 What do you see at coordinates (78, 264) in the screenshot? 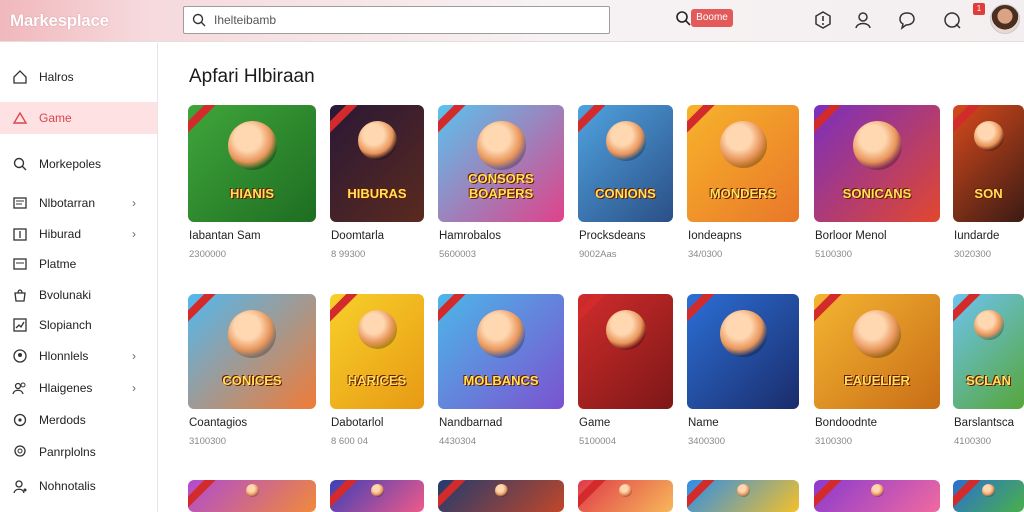
I see `sidebar-item: Platme` at bounding box center [78, 264].